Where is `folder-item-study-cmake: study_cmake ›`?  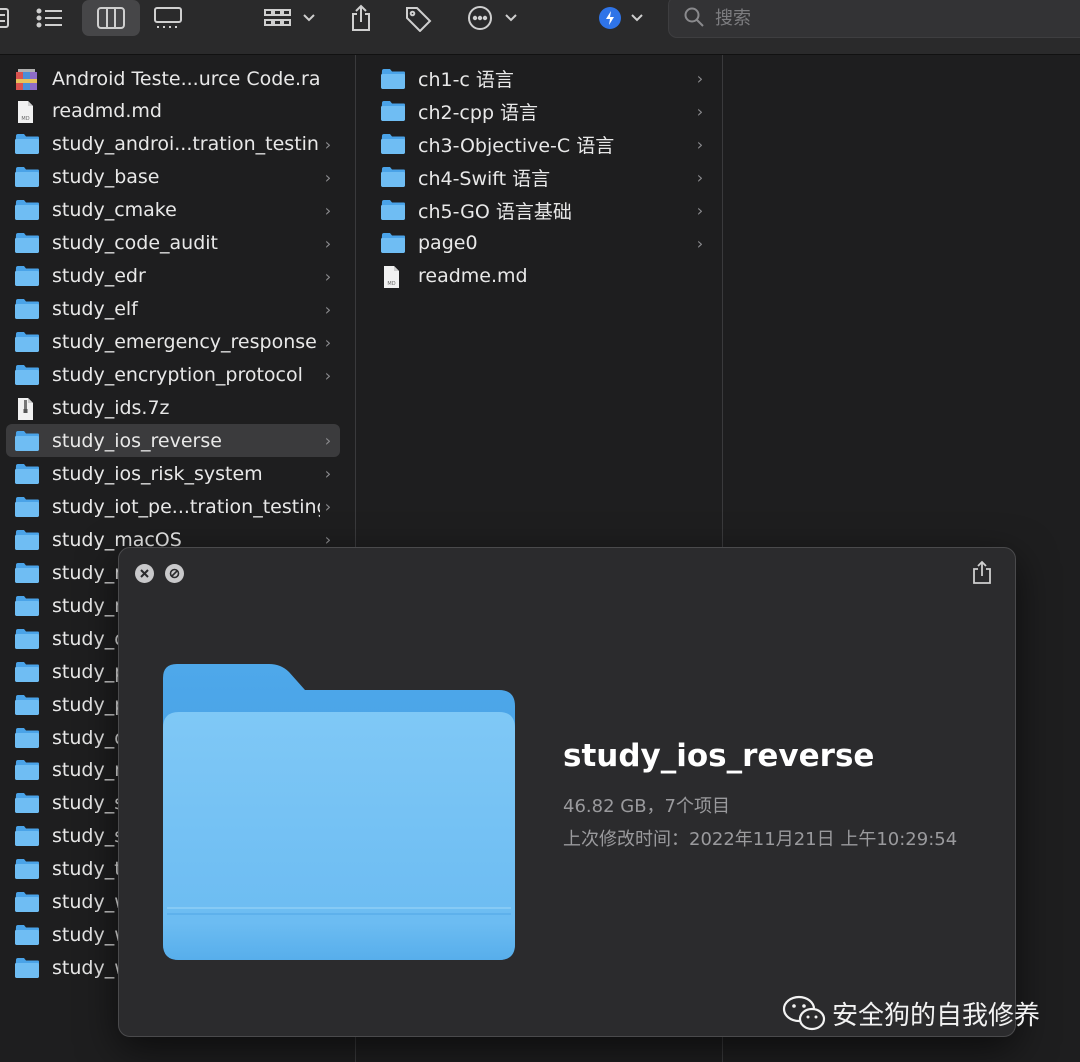 folder-item-study-cmake: study_cmake › is located at coordinates (173, 210).